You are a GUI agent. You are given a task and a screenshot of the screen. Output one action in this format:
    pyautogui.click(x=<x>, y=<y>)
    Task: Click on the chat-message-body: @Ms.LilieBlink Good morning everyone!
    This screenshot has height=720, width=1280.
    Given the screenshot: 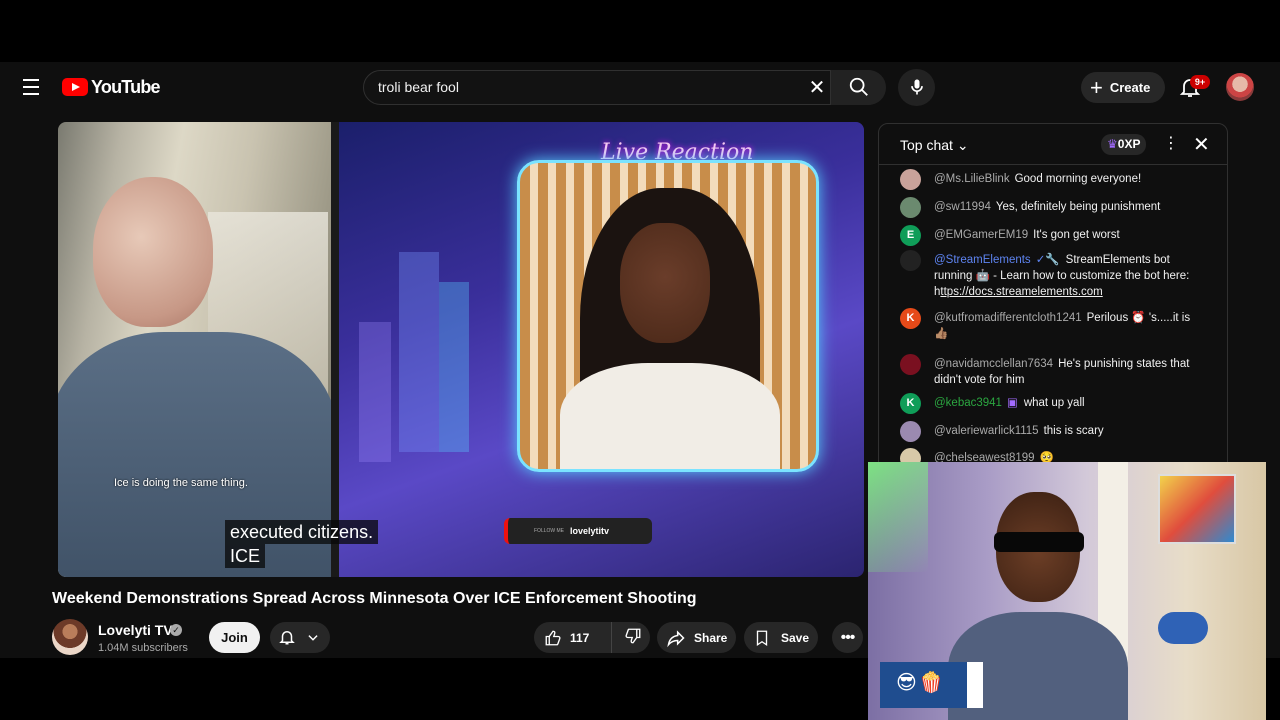 What is the action you would take?
    pyautogui.click(x=1070, y=179)
    